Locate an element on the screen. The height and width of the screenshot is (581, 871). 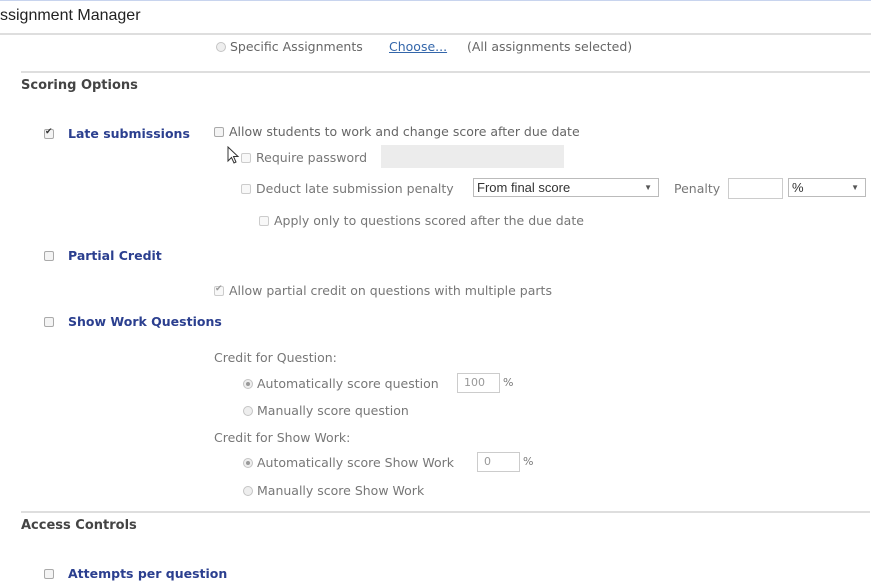
access-controls-heading: Access Controls is located at coordinates (79, 525).